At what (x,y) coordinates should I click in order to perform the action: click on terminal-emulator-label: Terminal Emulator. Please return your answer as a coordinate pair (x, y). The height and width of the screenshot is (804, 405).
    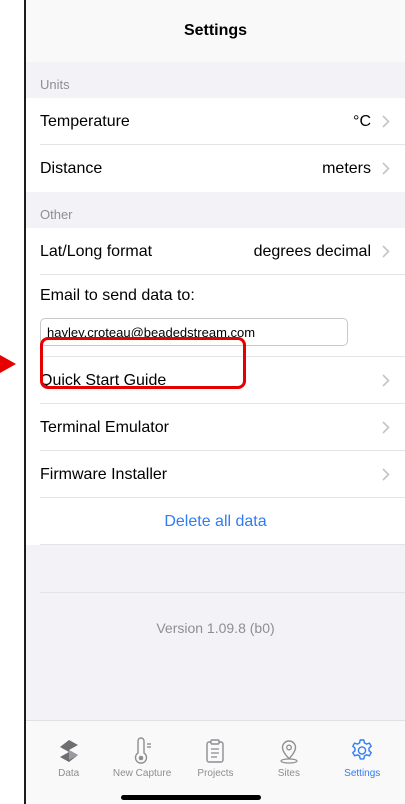
    Looking at the image, I should click on (104, 427).